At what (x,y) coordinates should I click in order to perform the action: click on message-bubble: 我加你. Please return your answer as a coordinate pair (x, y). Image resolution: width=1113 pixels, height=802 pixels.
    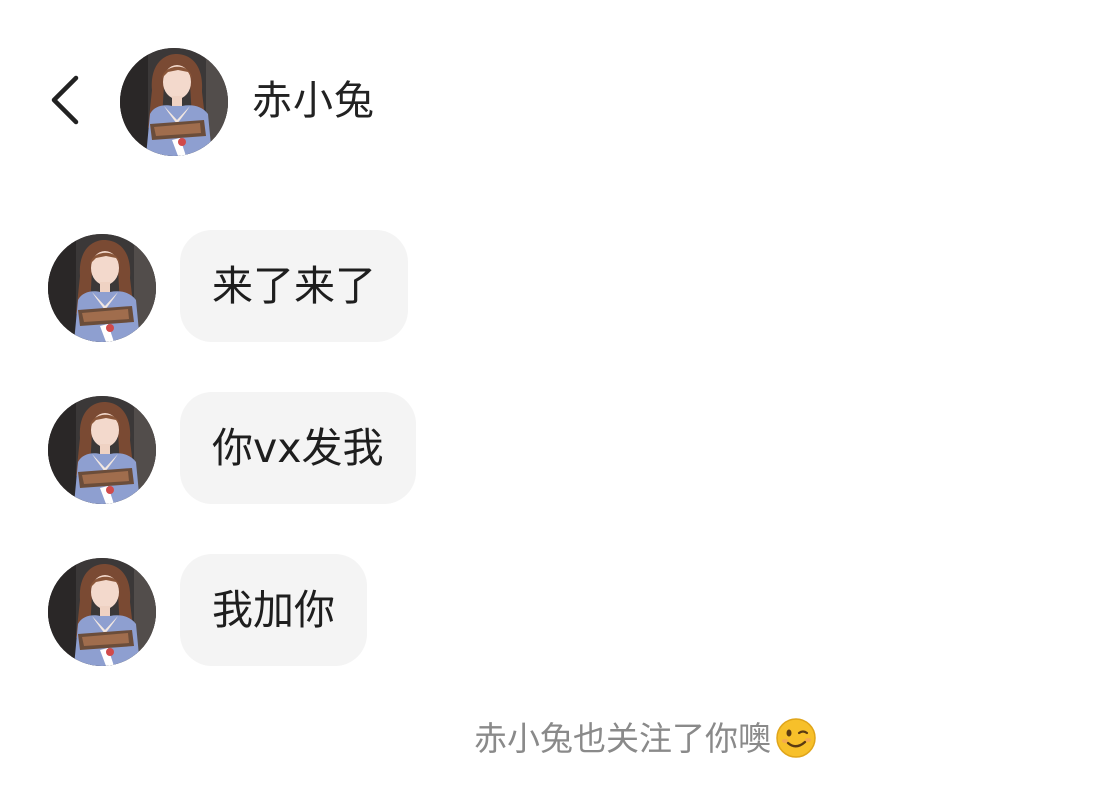
    Looking at the image, I should click on (273, 610).